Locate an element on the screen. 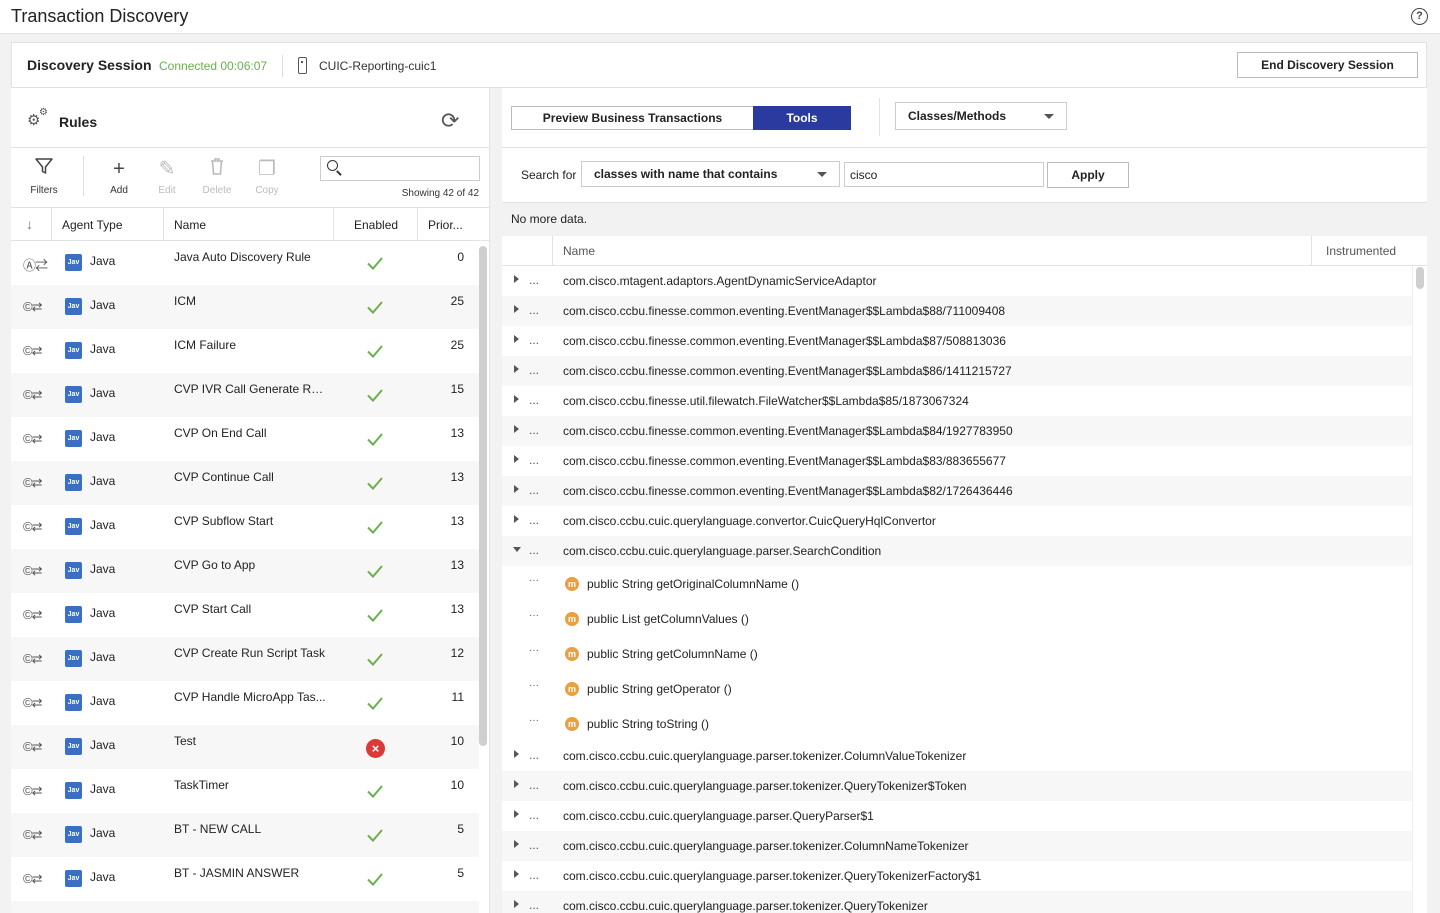  column-name: Name is located at coordinates (190, 225).